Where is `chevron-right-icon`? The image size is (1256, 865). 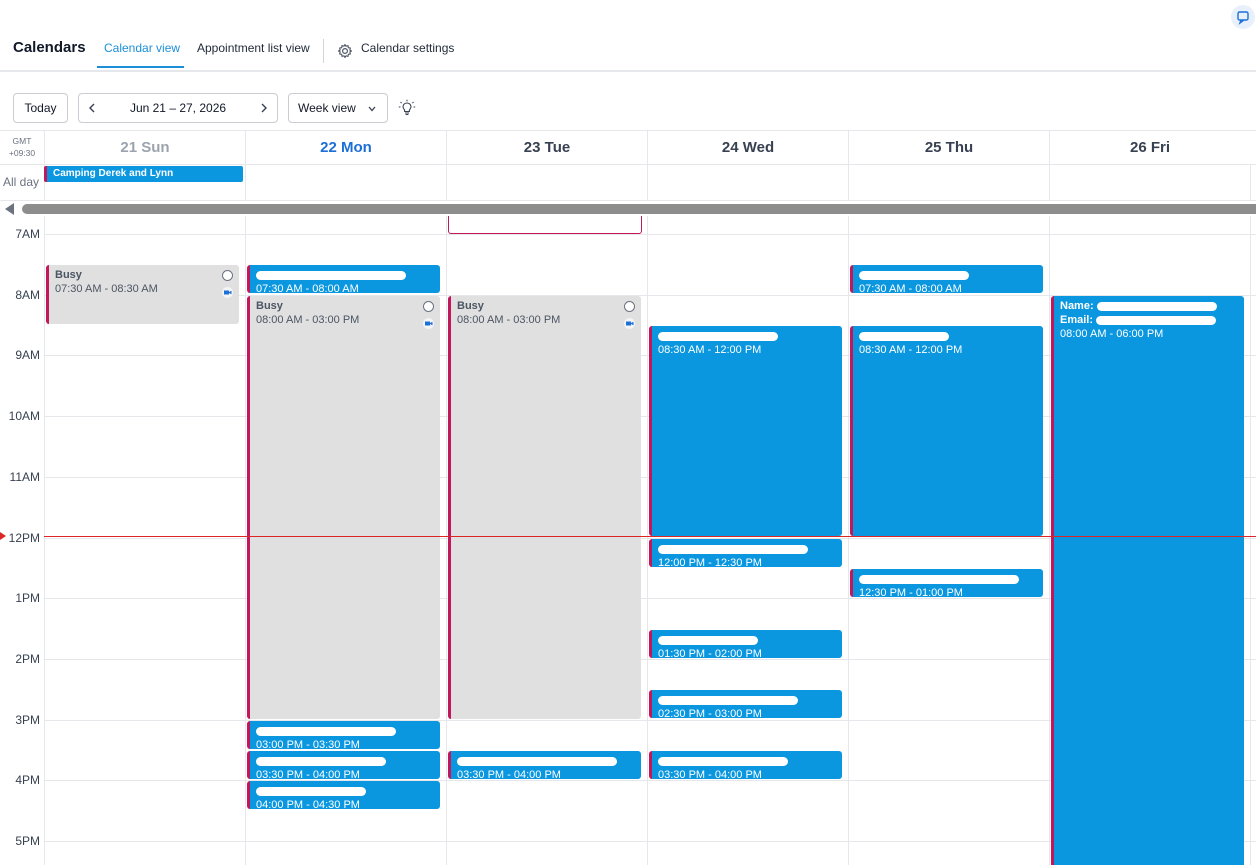
chevron-right-icon is located at coordinates (264, 108).